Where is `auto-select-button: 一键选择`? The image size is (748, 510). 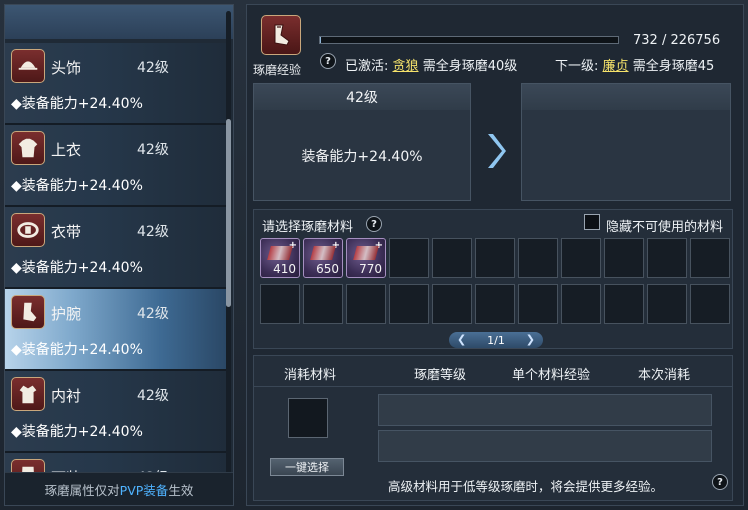
auto-select-button: 一键选择 is located at coordinates (307, 467).